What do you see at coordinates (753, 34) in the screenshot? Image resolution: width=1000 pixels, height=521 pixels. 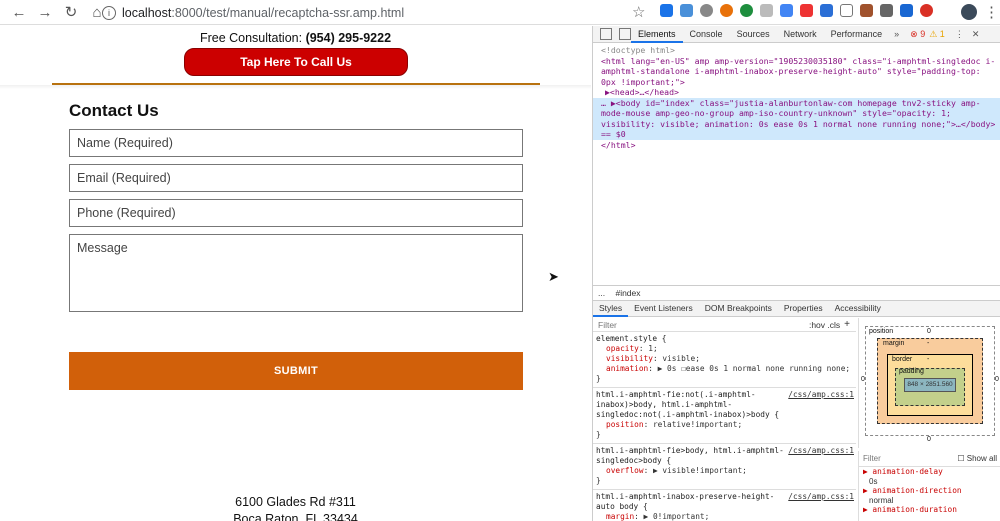 I see `tab-sources: Sources` at bounding box center [753, 34].